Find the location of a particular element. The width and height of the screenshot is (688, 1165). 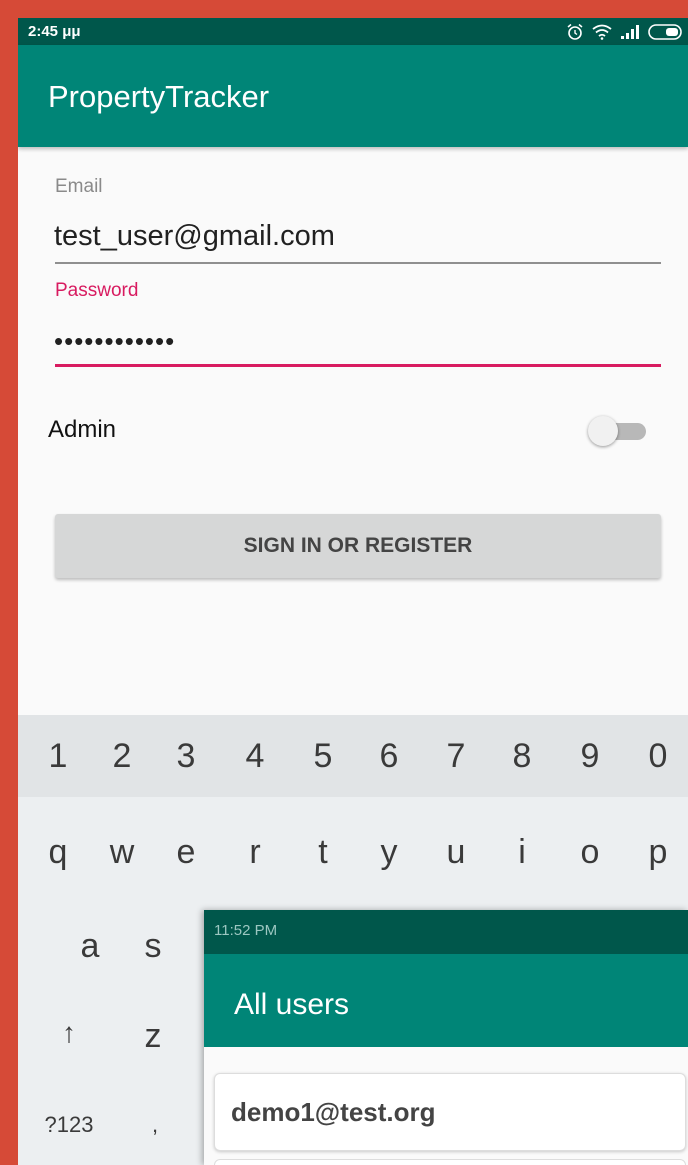

key-5: 5 is located at coordinates (323, 756).